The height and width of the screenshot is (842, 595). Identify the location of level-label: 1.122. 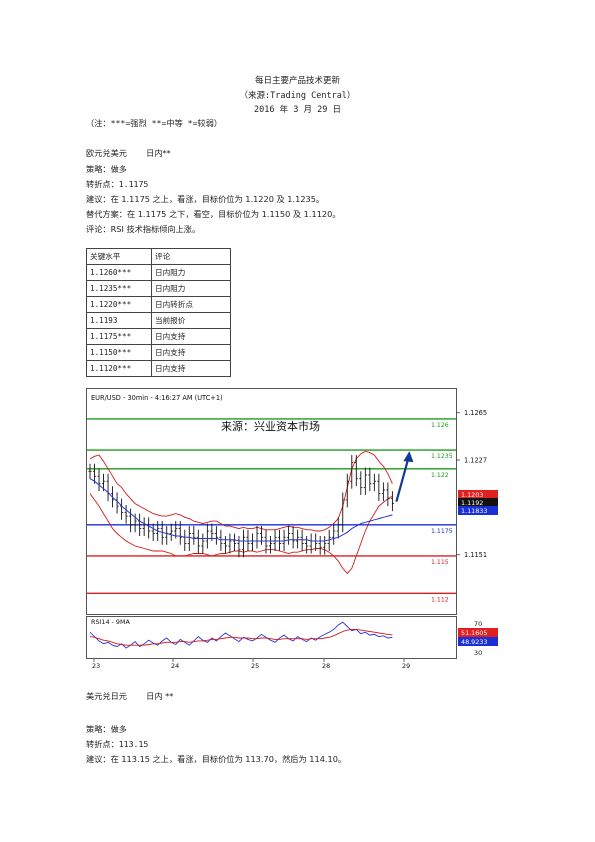
(440, 475).